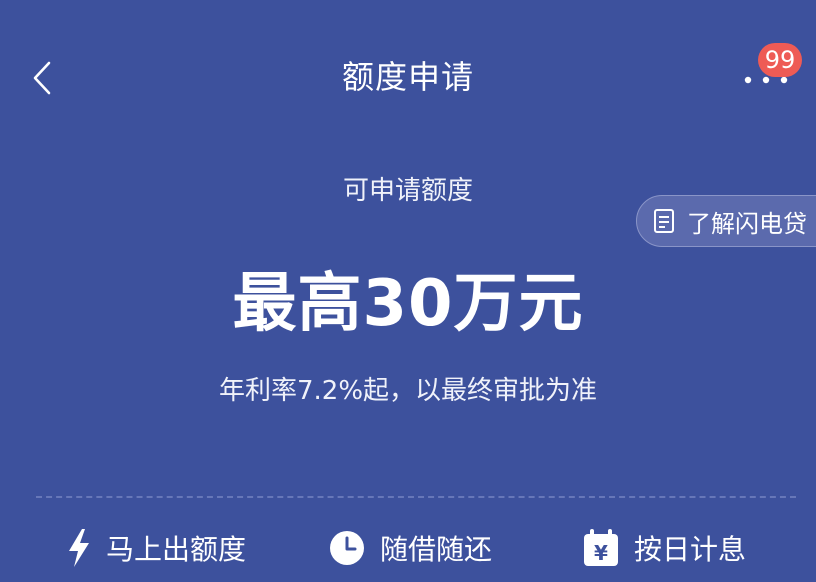 This screenshot has width=816, height=582. I want to click on learn-more-label: 了解闪电贷, so click(747, 223).